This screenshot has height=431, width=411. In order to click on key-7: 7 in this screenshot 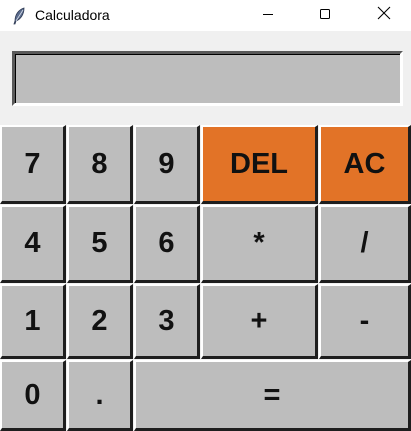, I will do `click(33, 164)`.